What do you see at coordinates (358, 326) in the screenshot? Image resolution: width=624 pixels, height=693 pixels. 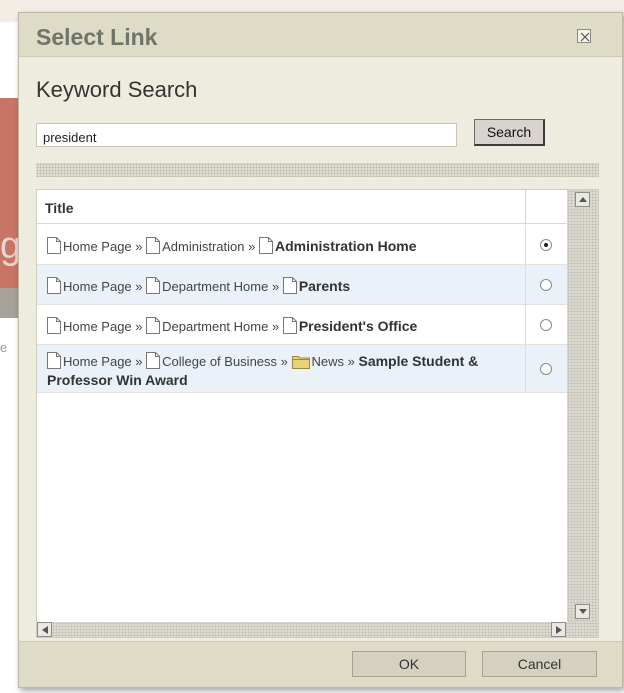 I see `link-target-title: President's Office` at bounding box center [358, 326].